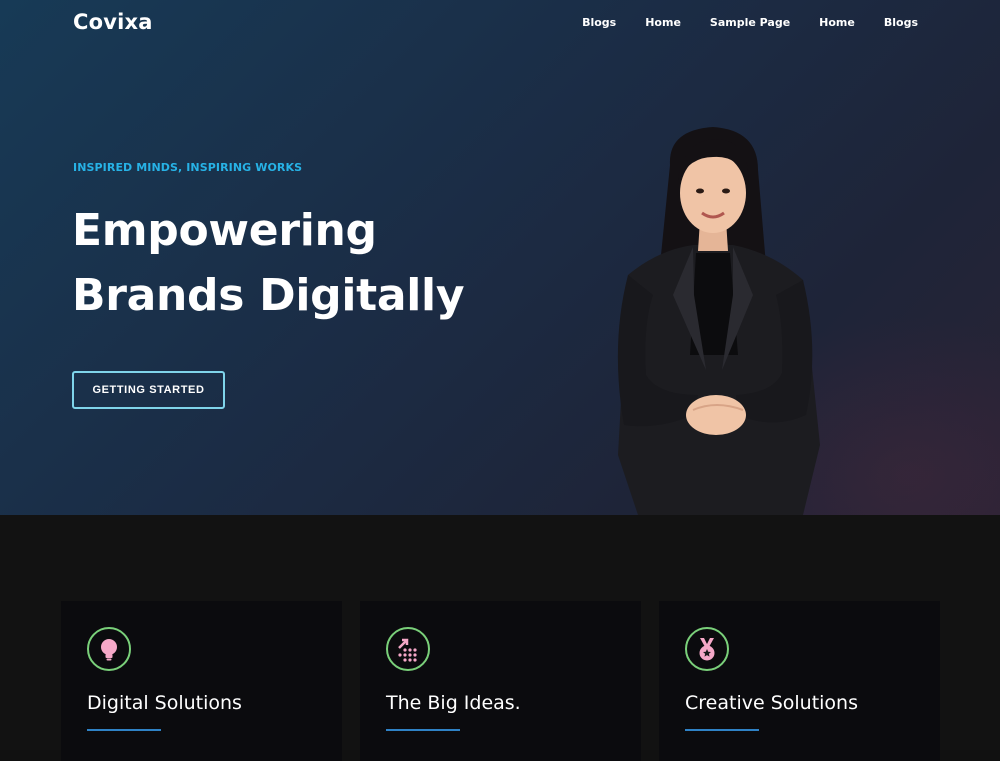 This screenshot has width=1000, height=761. What do you see at coordinates (268, 295) in the screenshot?
I see `hero-headline-line-2: Brands Digitally` at bounding box center [268, 295].